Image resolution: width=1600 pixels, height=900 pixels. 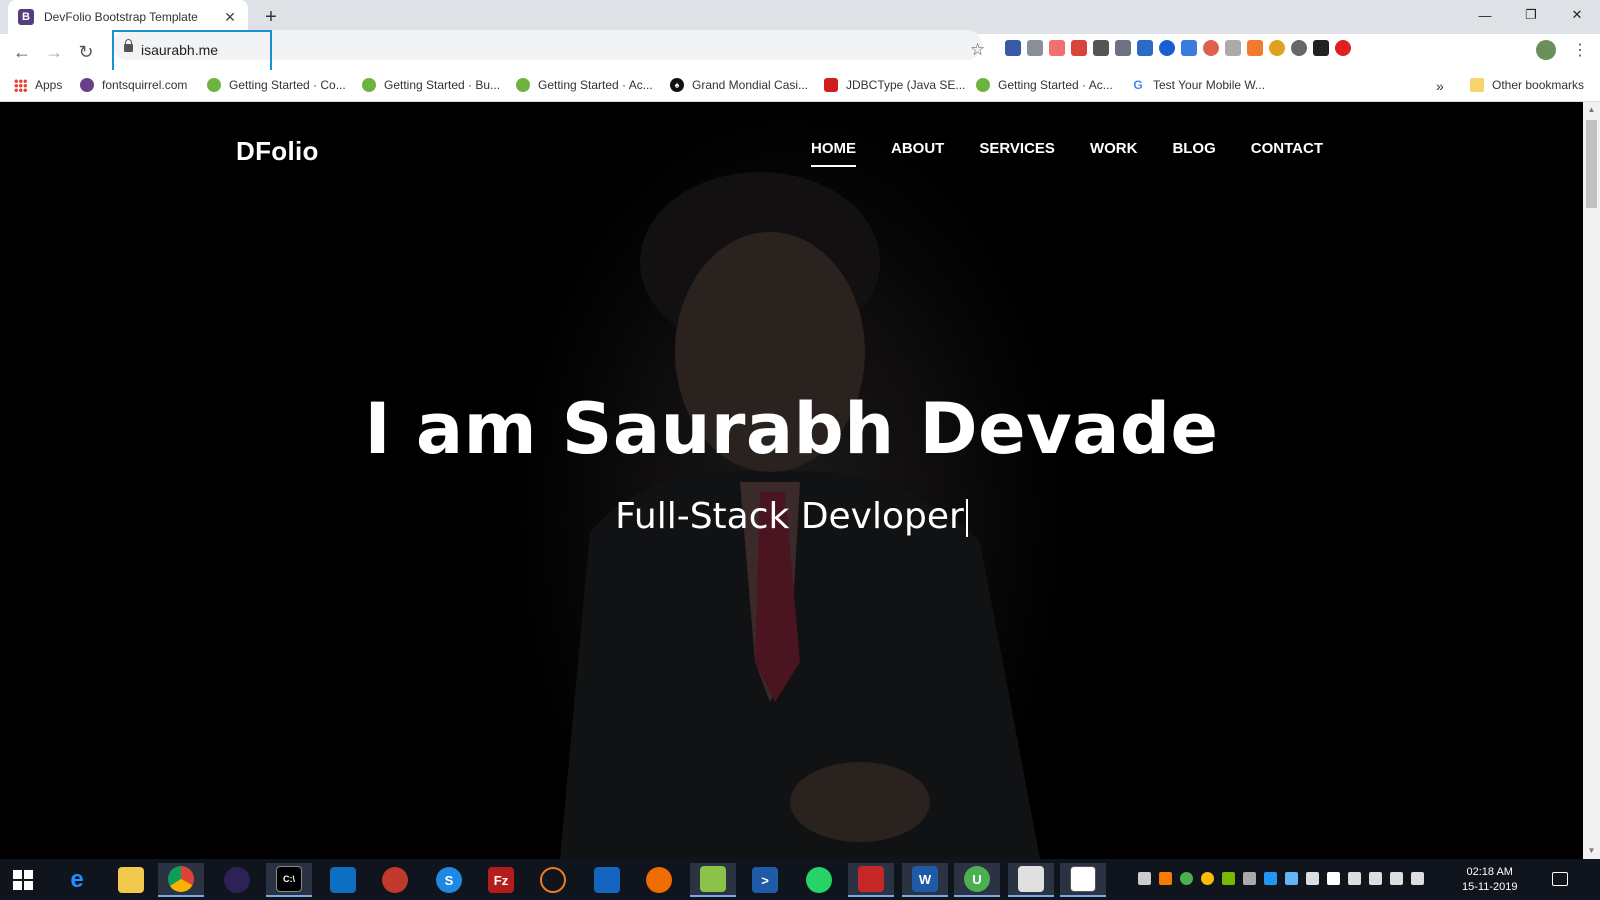 What do you see at coordinates (54, 52) in the screenshot?
I see `forward-button: →` at bounding box center [54, 52].